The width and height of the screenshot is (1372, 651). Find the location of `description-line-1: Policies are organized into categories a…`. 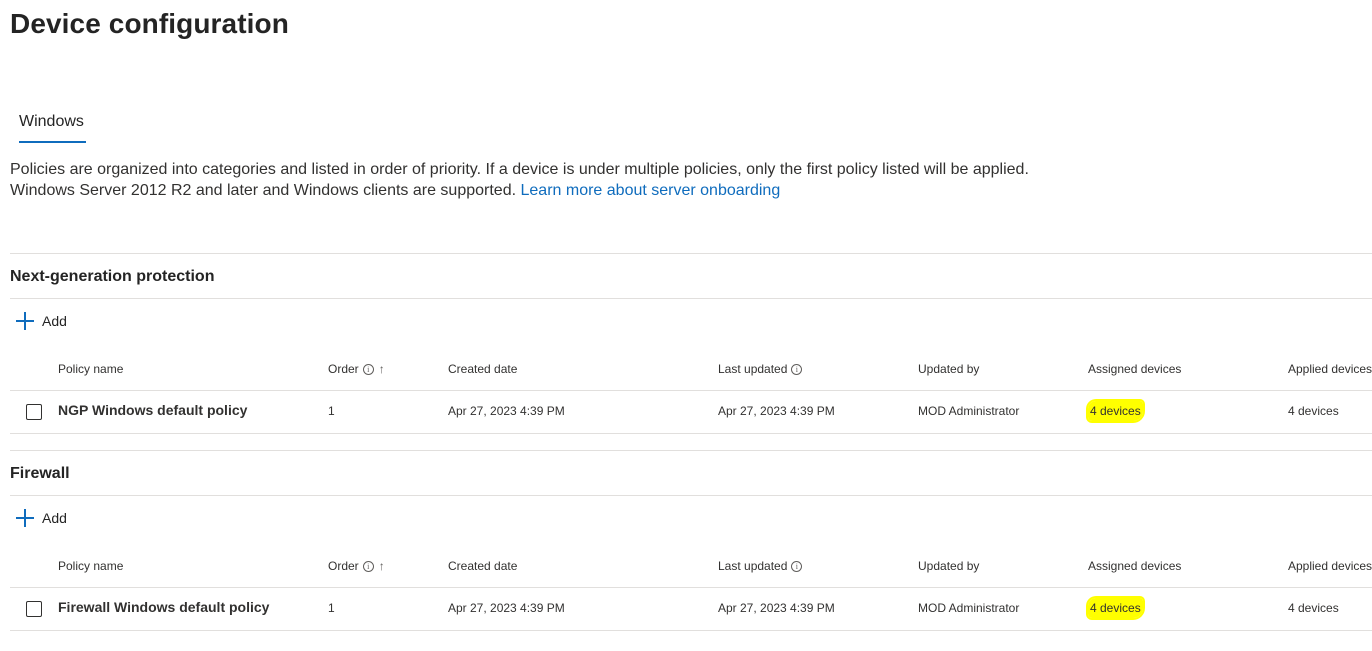

description-line-1: Policies are organized into categories a… is located at coordinates (519, 169).